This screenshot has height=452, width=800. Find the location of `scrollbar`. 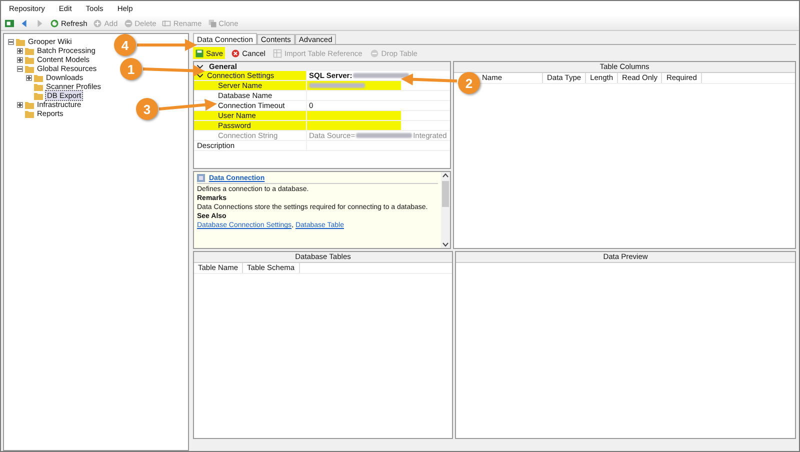

scrollbar is located at coordinates (445, 210).